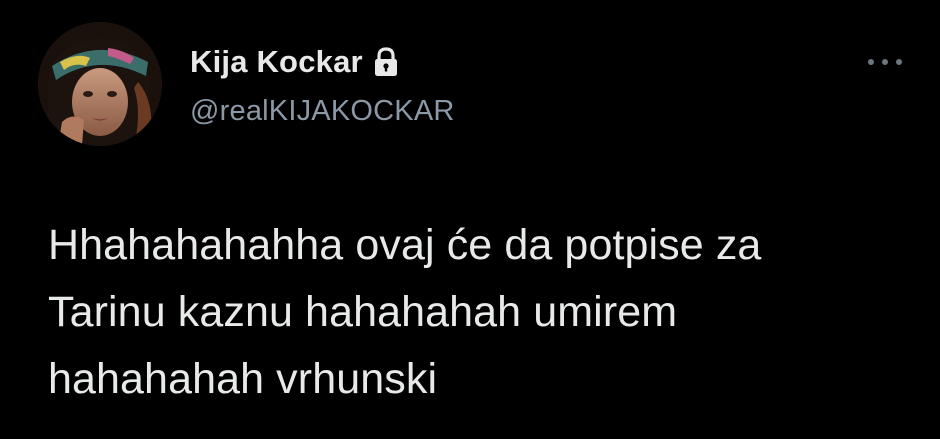 Image resolution: width=940 pixels, height=439 pixels. I want to click on more-options-icon, so click(885, 62).